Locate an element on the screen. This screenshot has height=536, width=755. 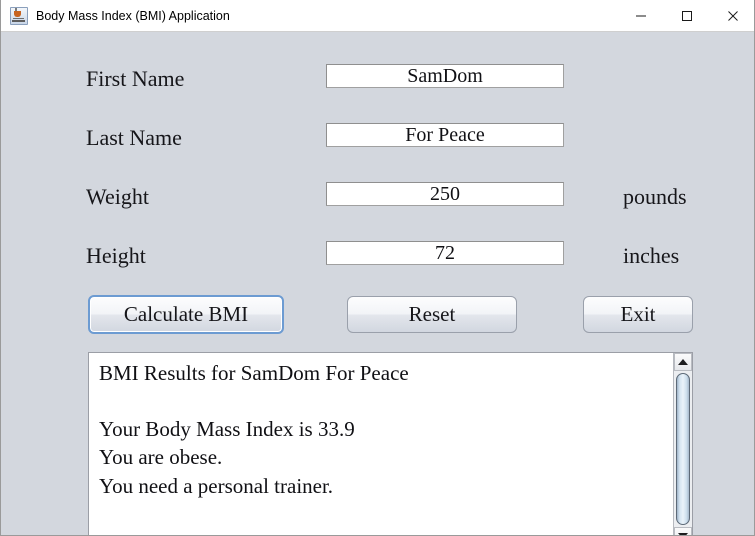
close-button is located at coordinates (732, 15).